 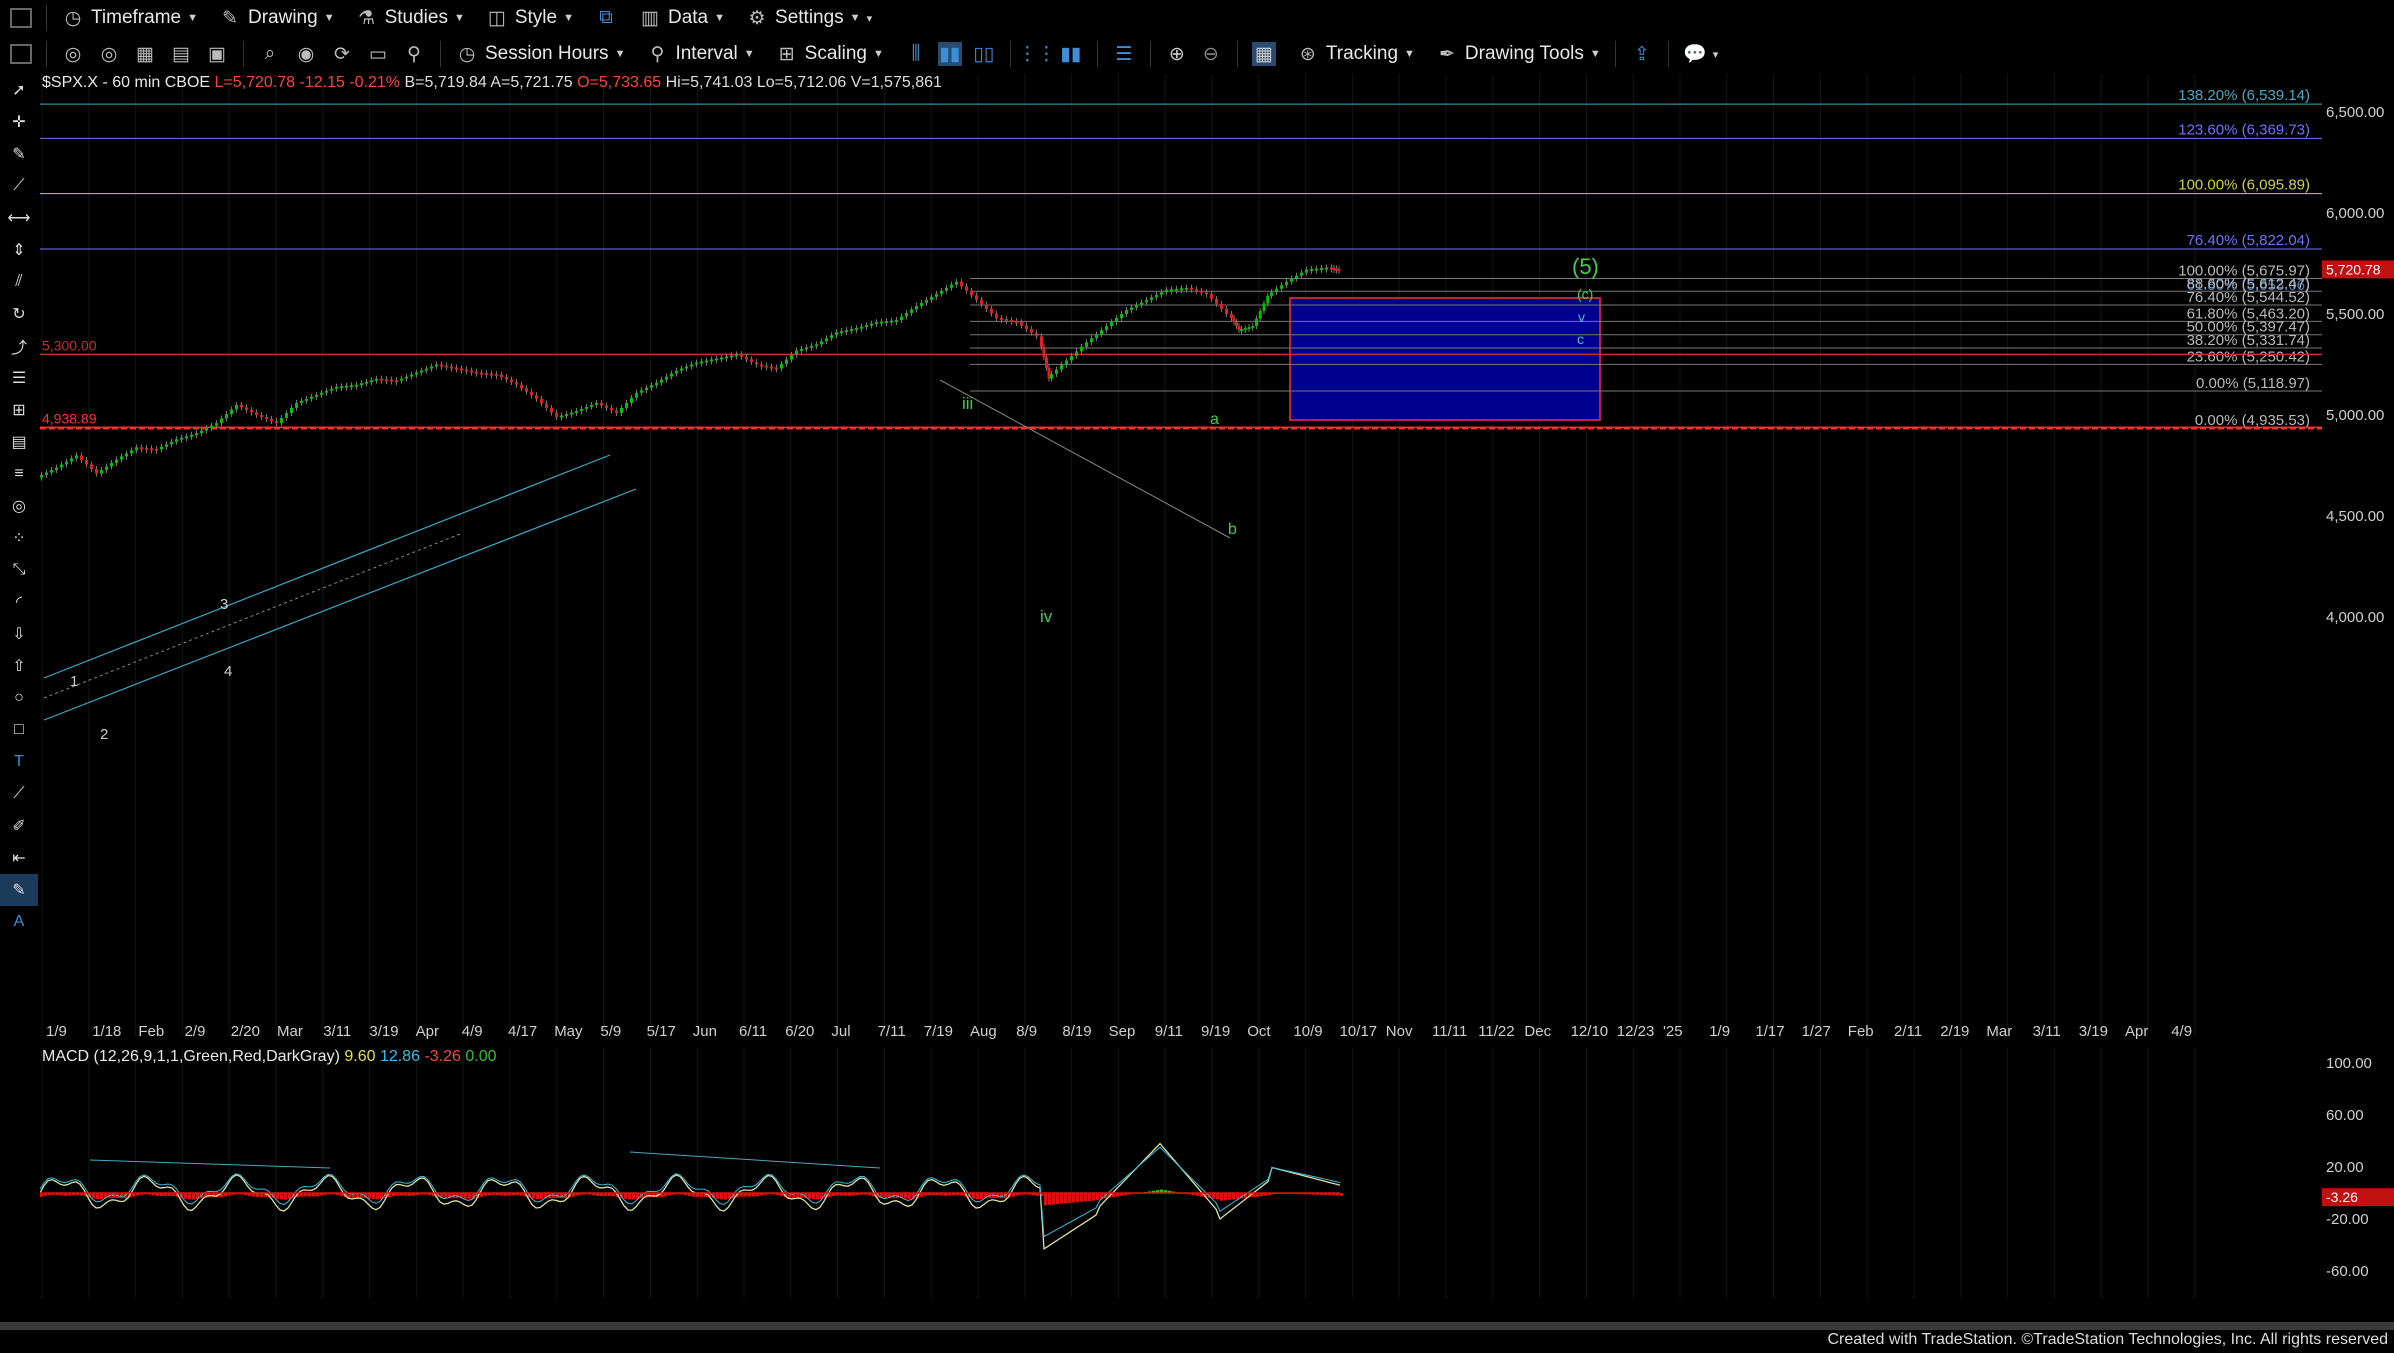 I want to click on ray-icon: ⤴, so click(x=19, y=346).